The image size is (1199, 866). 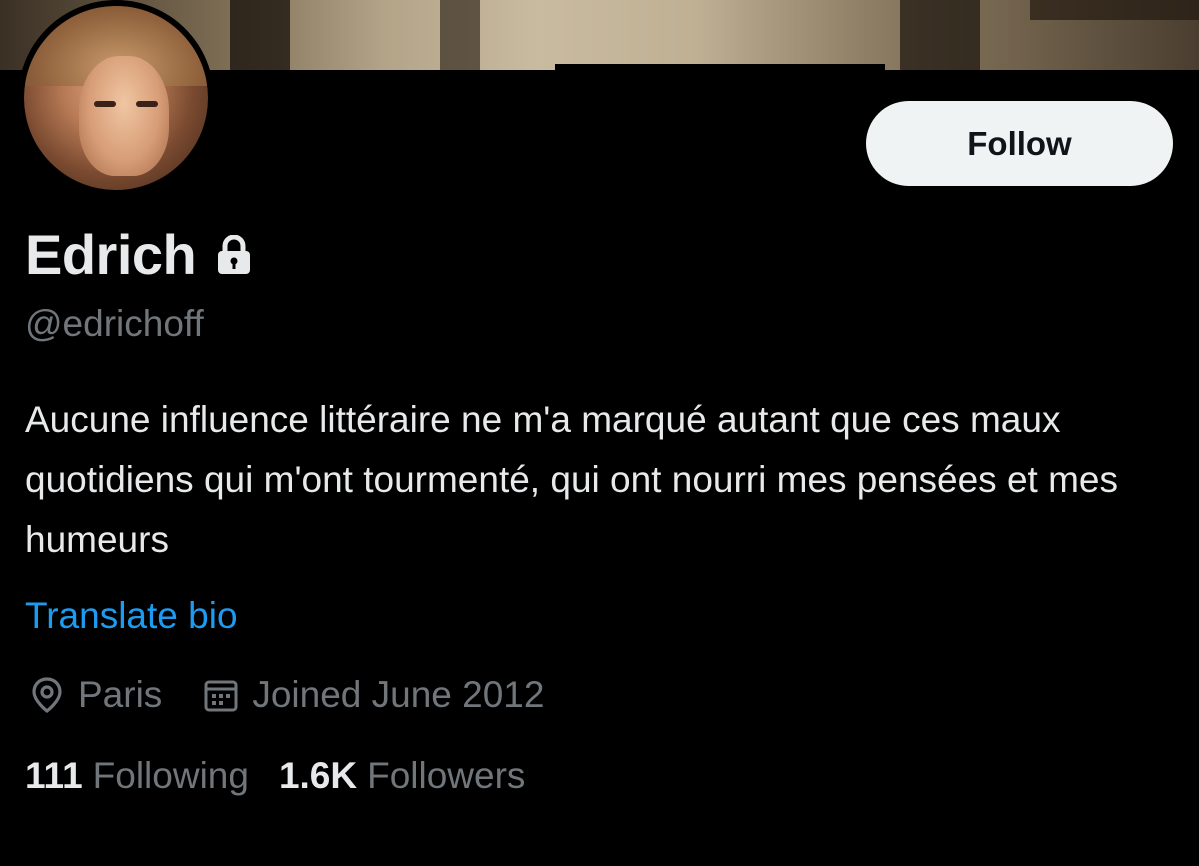 I want to click on location-item: Paris, so click(x=95, y=695).